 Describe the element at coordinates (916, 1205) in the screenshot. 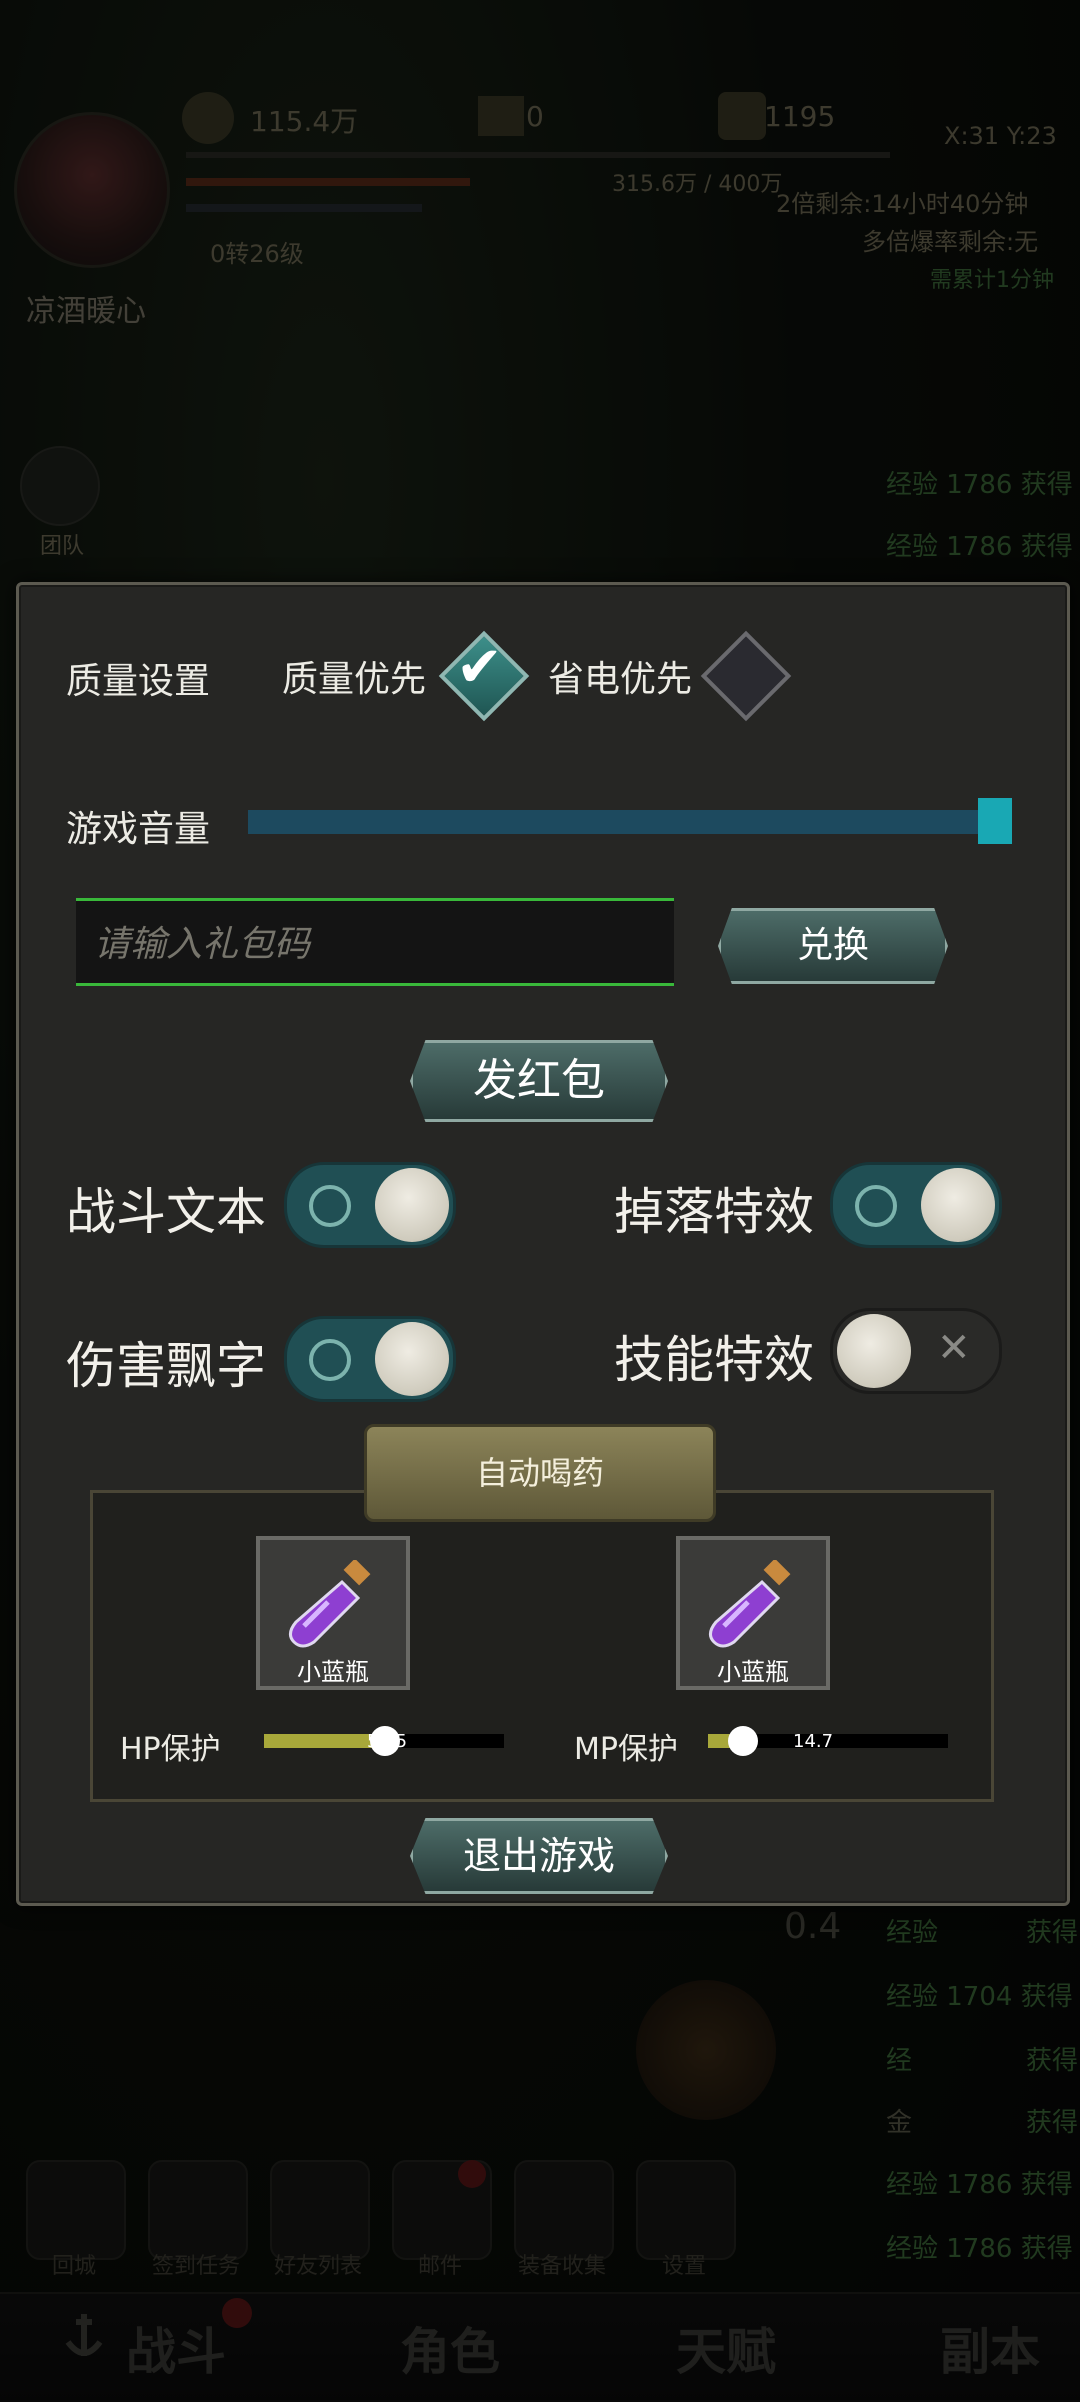

I see `drop-effect-toggle` at that location.